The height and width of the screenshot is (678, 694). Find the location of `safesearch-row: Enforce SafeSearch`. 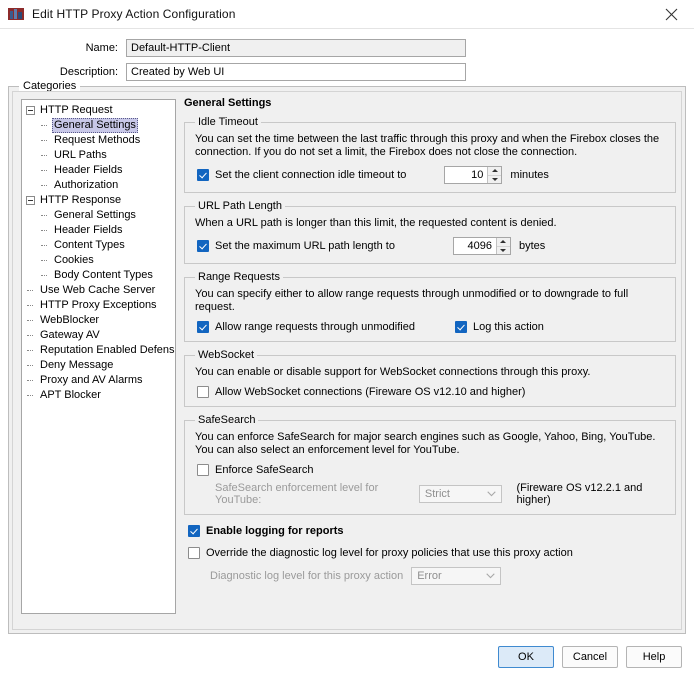

safesearch-row: Enforce SafeSearch is located at coordinates (432, 470).